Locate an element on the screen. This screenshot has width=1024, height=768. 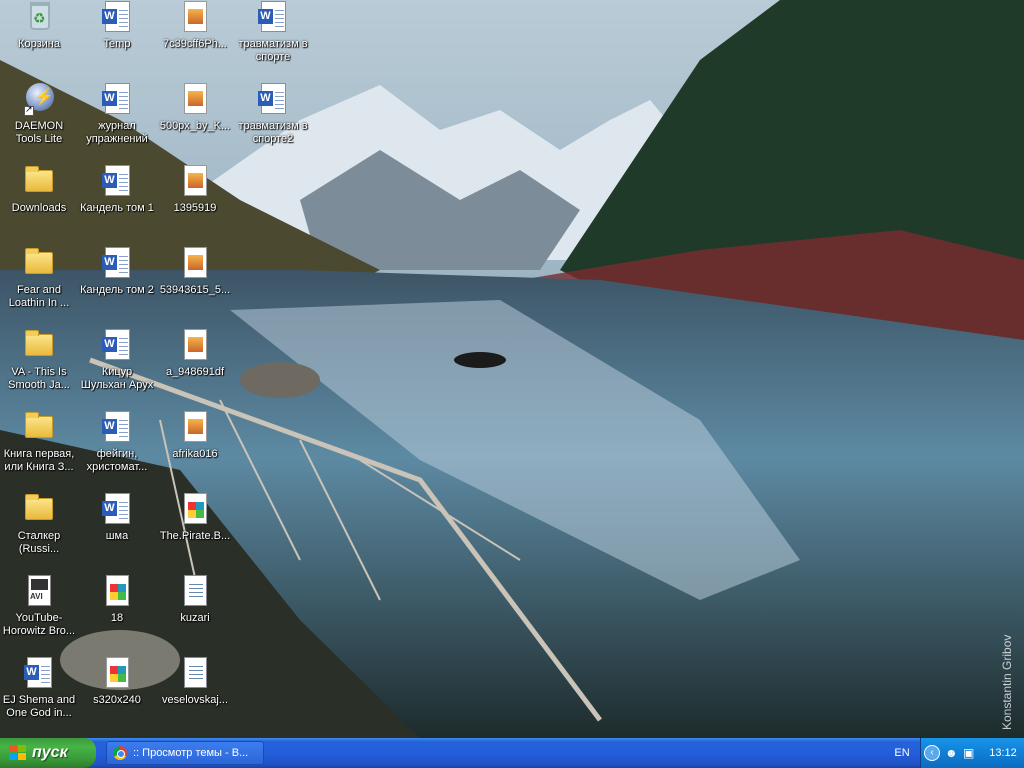
start-button-label: пуск is located at coordinates (50, 752).